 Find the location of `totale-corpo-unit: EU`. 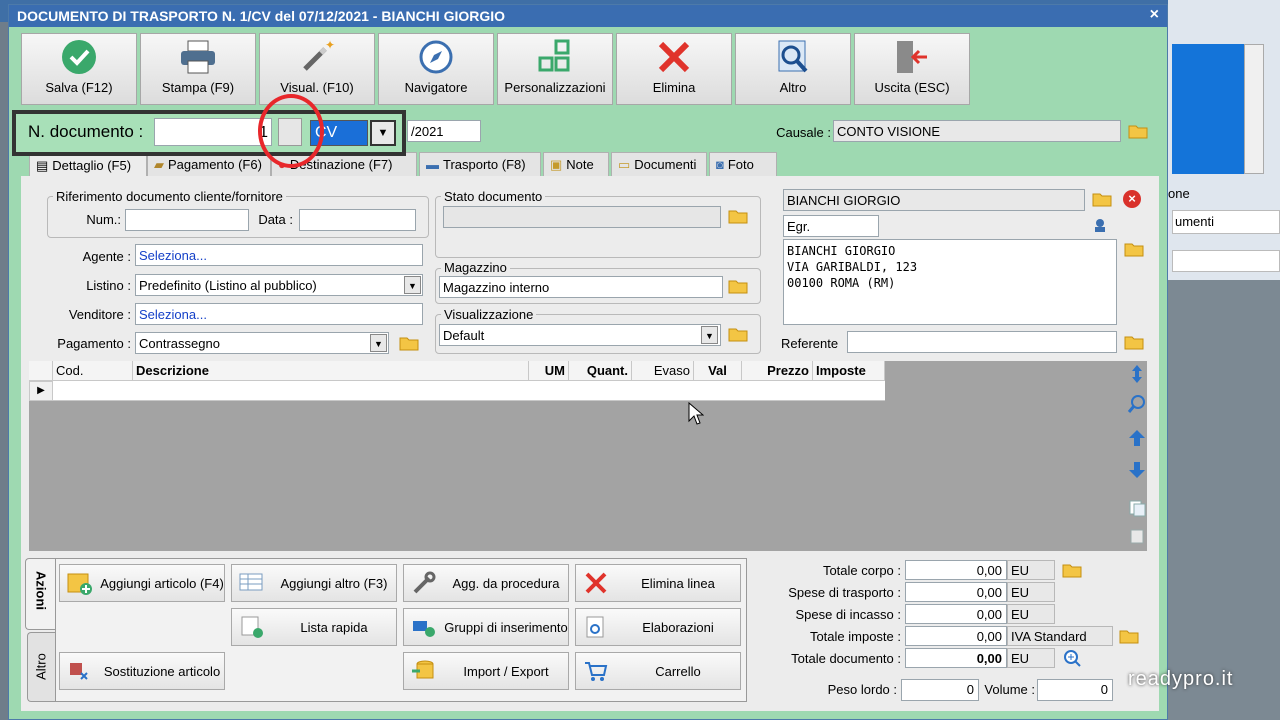

totale-corpo-unit: EU is located at coordinates (1031, 570).